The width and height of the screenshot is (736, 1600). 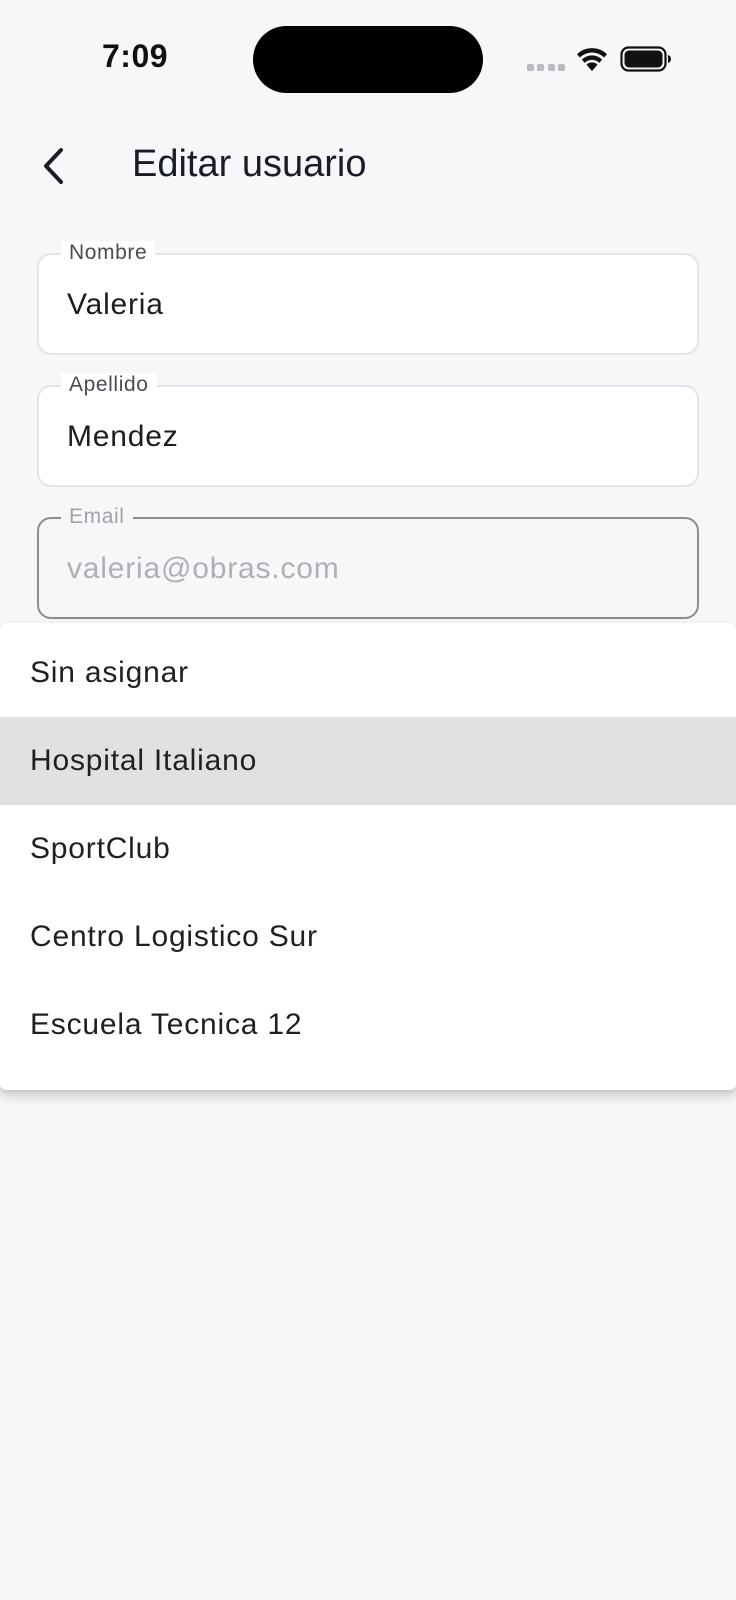 I want to click on battery-icon, so click(x=645, y=59).